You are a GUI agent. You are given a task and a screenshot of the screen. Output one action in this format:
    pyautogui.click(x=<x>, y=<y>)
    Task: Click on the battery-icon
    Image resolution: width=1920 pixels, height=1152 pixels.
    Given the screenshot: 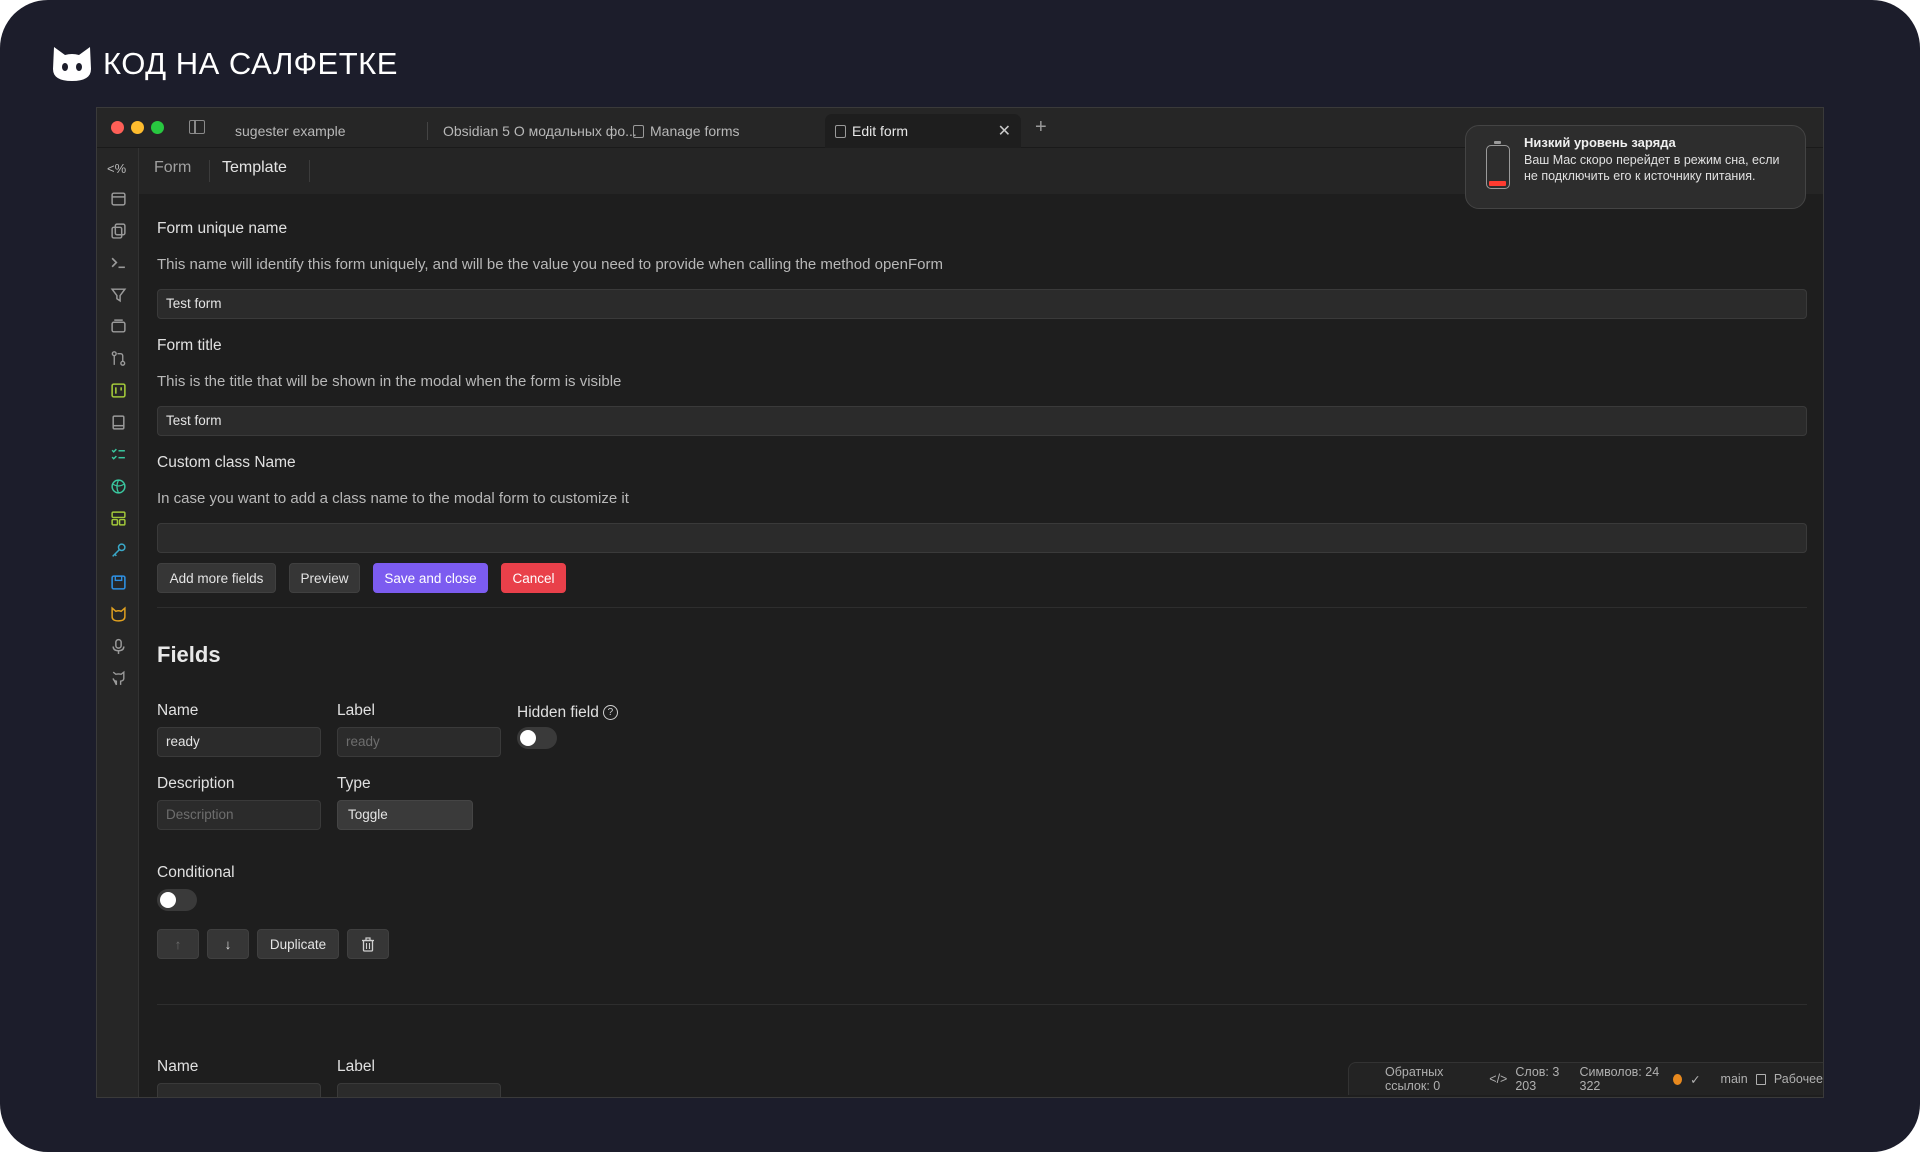 What is the action you would take?
    pyautogui.click(x=1498, y=165)
    